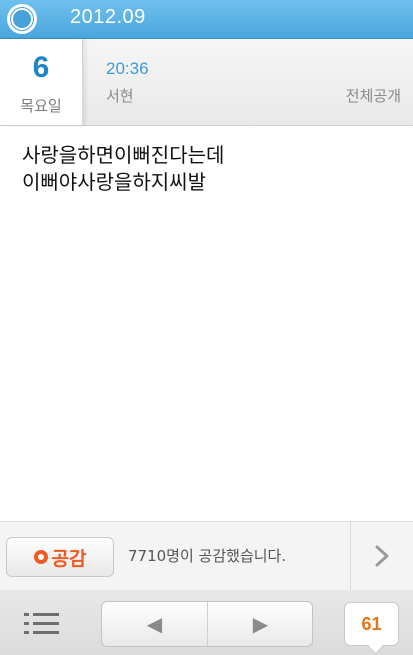 The image size is (413, 655). I want to click on bottom-bar: ◀ ▶ 61, so click(206, 622).